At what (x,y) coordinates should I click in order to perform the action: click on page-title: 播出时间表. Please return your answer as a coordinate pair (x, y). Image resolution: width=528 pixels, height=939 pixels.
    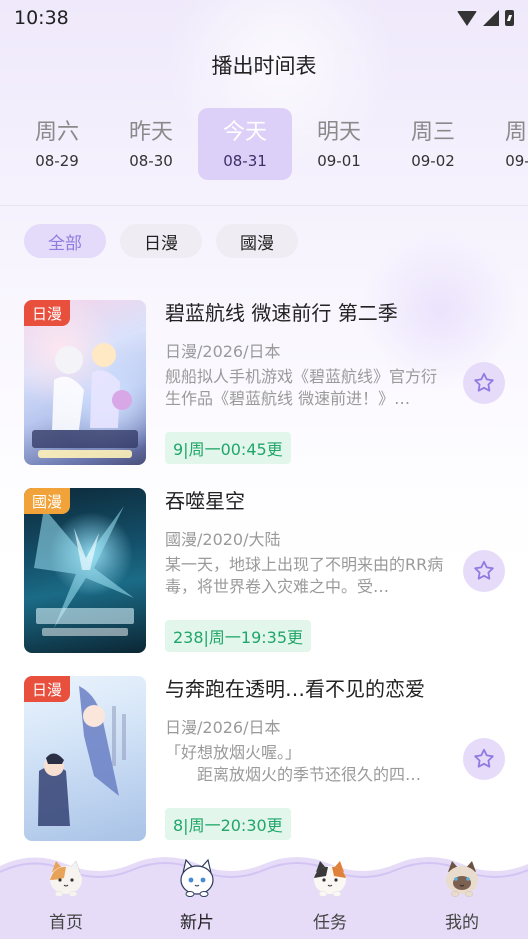
    Looking at the image, I should click on (264, 66).